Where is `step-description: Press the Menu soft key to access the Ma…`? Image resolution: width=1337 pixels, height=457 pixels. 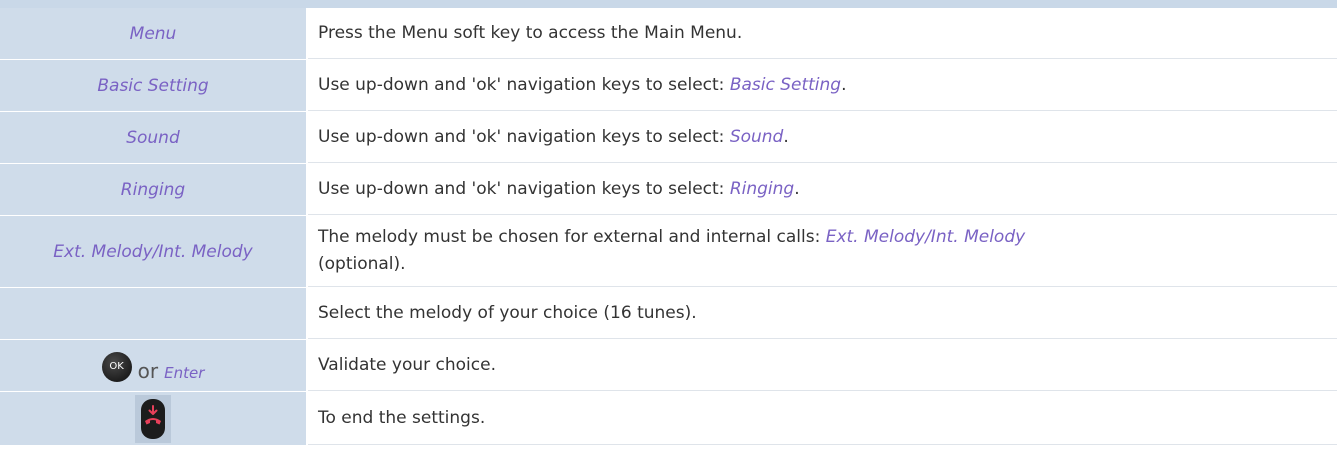 step-description: Press the Menu soft key to access the Ma… is located at coordinates (530, 32).